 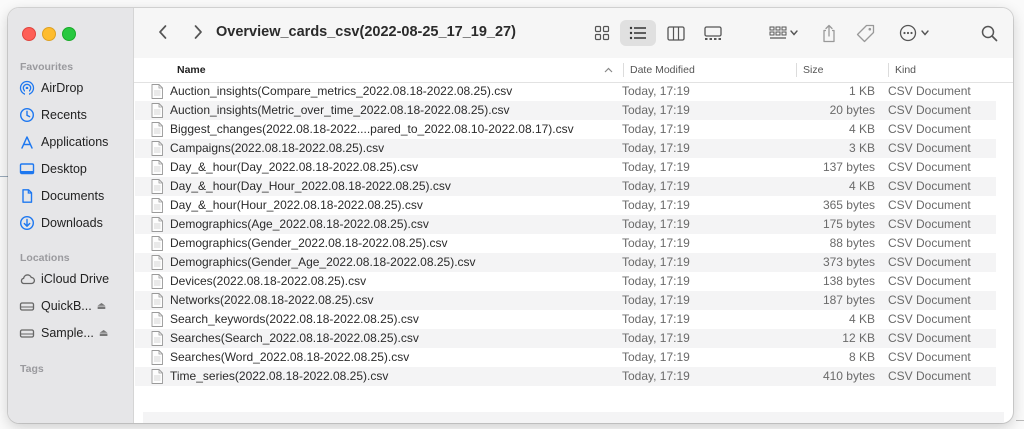 I want to click on list-view-button, so click(x=638, y=33).